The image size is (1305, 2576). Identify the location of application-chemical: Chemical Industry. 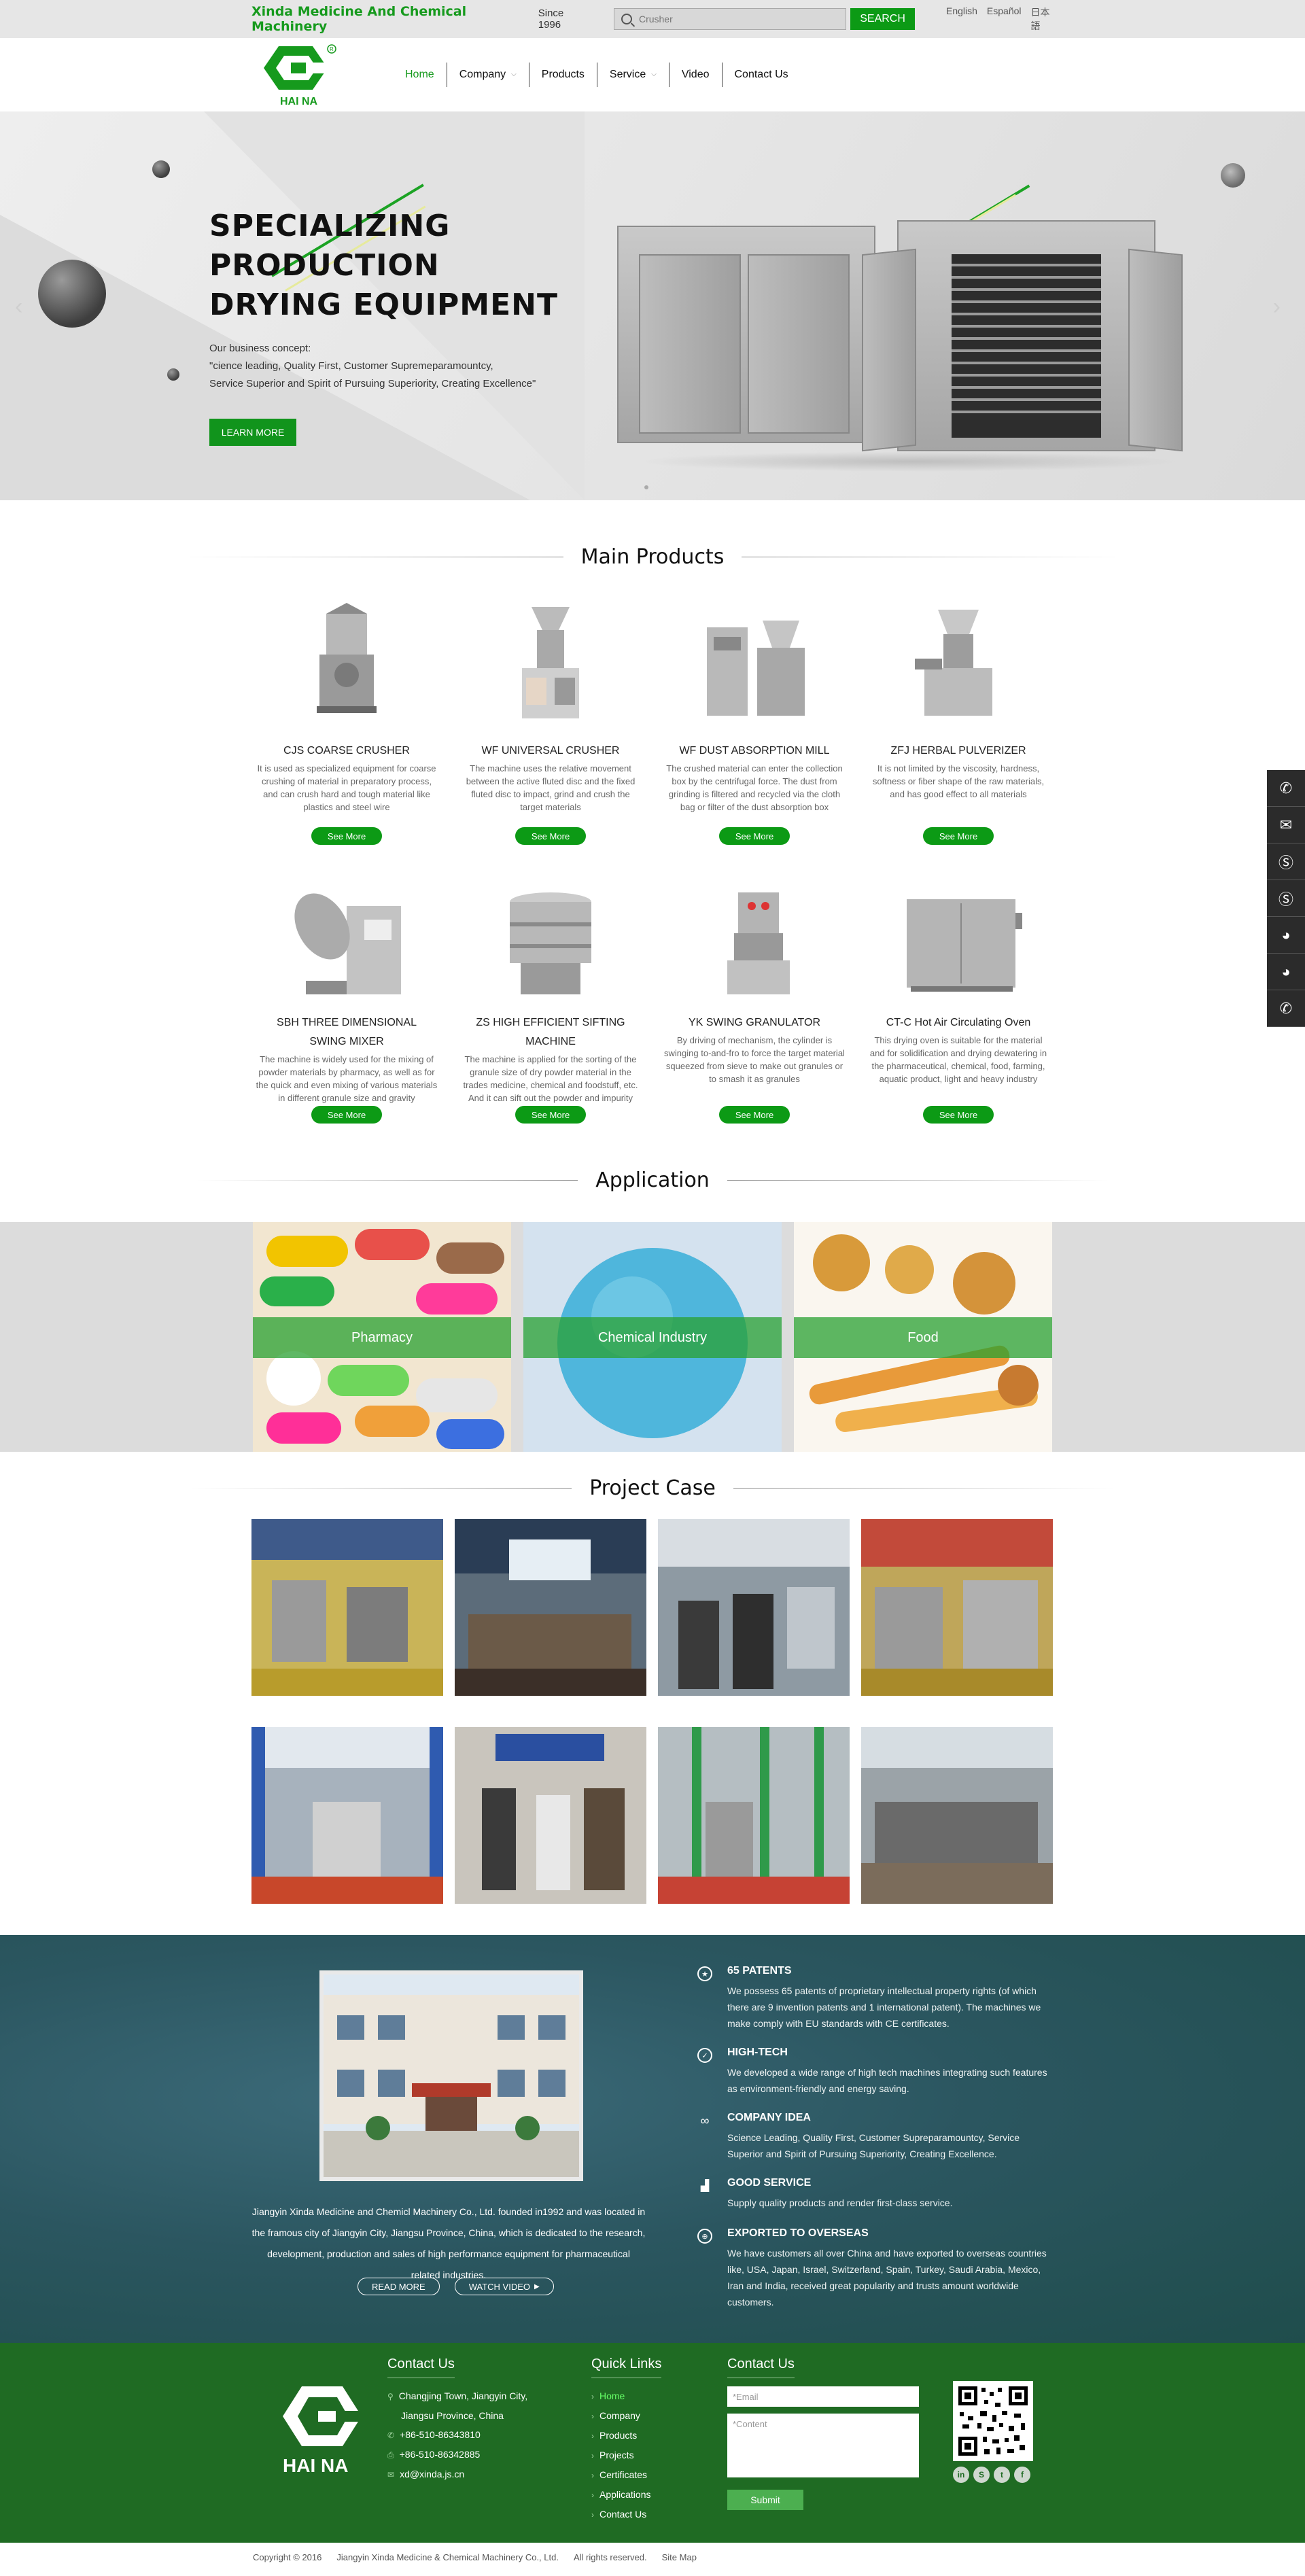
(652, 1337).